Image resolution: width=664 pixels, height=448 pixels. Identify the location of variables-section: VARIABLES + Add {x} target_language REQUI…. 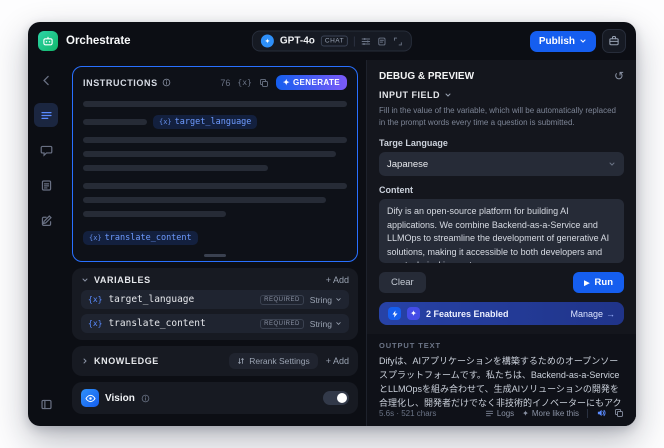
(215, 304).